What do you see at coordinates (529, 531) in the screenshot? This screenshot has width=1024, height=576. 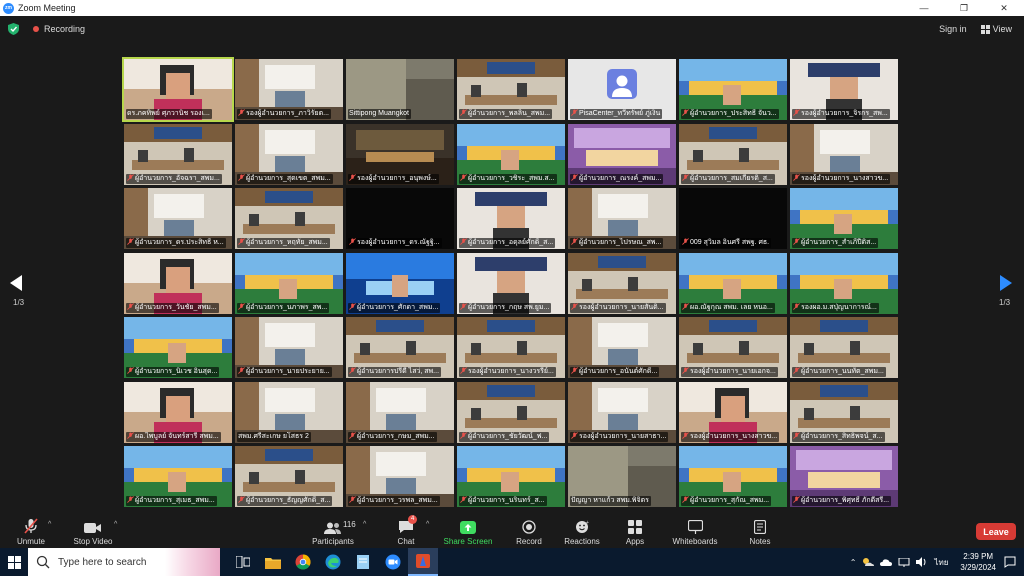 I see `record-button: Record` at bounding box center [529, 531].